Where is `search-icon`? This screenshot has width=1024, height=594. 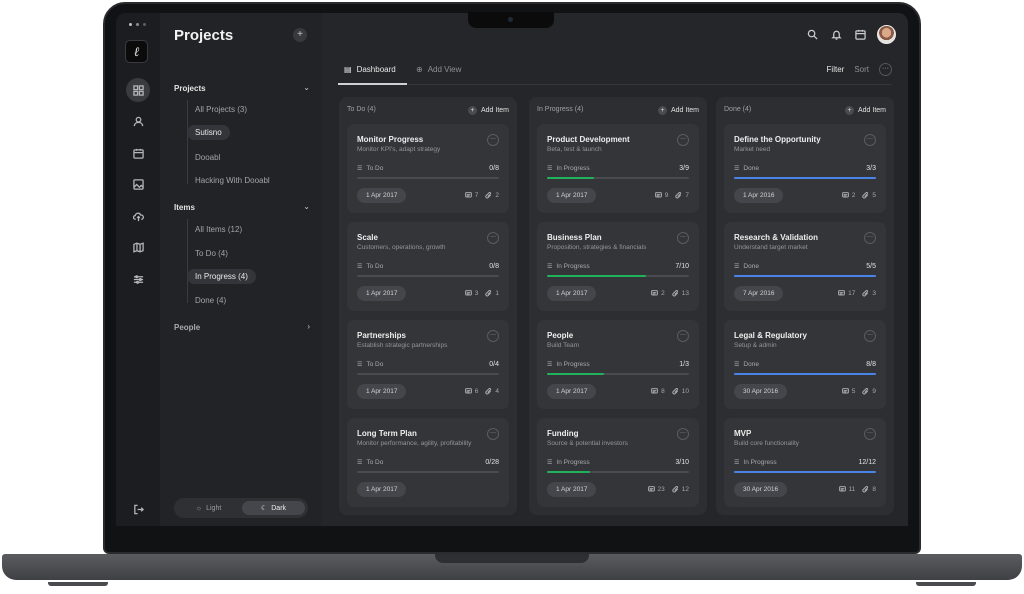
search-icon is located at coordinates (812, 35).